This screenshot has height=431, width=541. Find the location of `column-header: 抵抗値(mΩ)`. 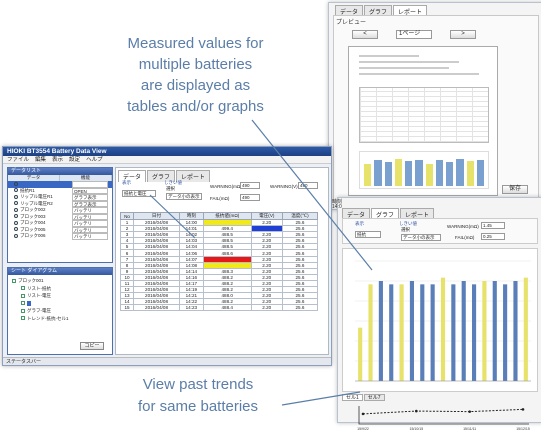

column-header: 抵抗値(mΩ) is located at coordinates (227, 216).